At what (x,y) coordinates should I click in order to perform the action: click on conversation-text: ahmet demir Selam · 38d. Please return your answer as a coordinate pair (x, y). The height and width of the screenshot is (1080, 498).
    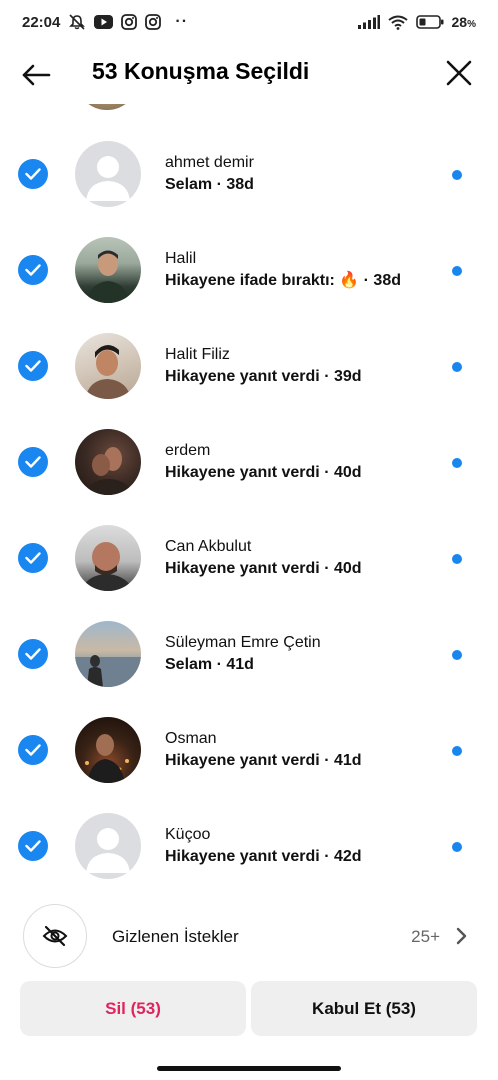
    Looking at the image, I should click on (209, 174).